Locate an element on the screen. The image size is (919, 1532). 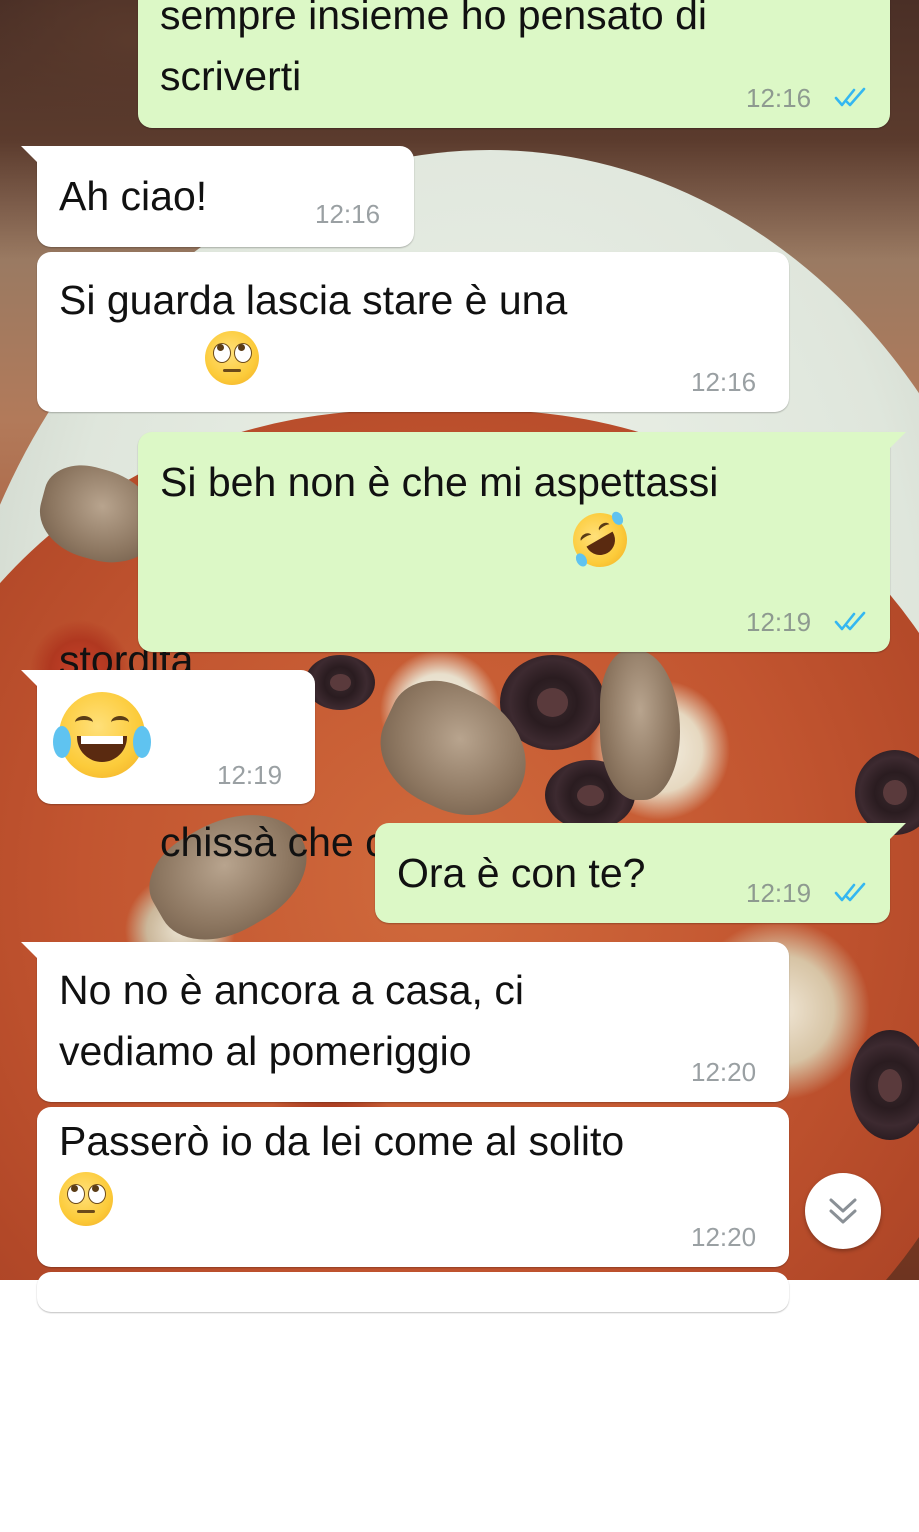
double-chevron-down-icon is located at coordinates (843, 1211).